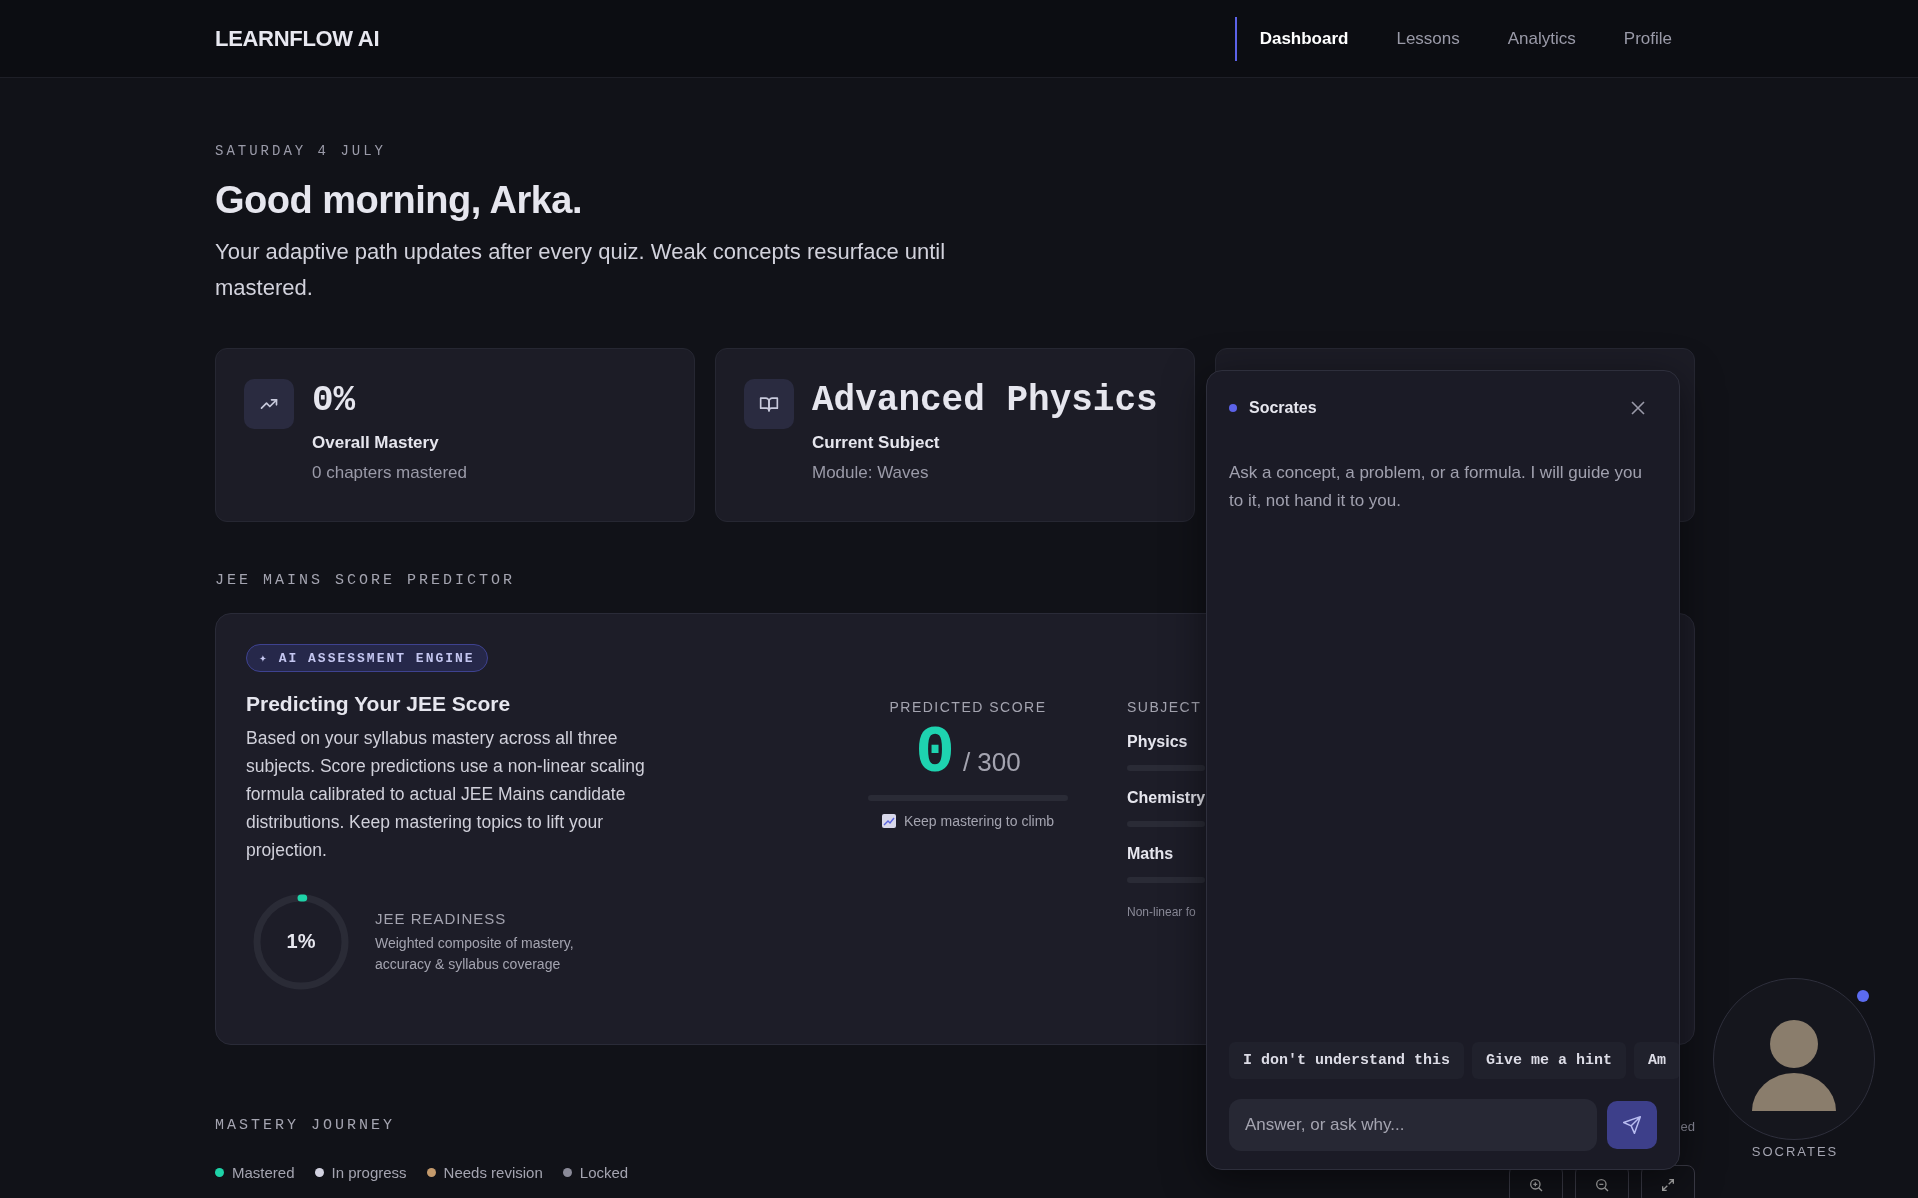 The width and height of the screenshot is (1918, 1198). Describe the element at coordinates (1536, 1185) in the screenshot. I see `zoom-in-icon` at that location.